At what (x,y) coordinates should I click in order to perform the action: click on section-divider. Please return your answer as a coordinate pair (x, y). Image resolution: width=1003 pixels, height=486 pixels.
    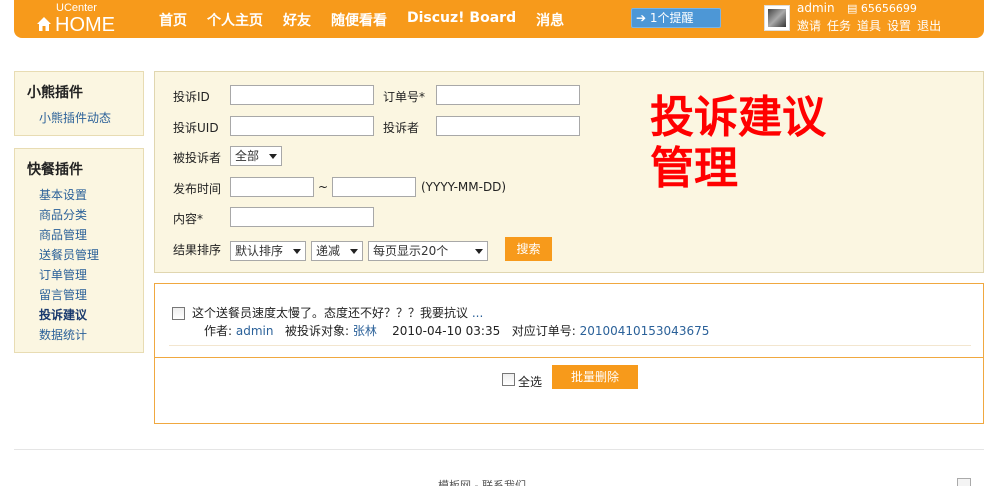
    Looking at the image, I should click on (569, 357).